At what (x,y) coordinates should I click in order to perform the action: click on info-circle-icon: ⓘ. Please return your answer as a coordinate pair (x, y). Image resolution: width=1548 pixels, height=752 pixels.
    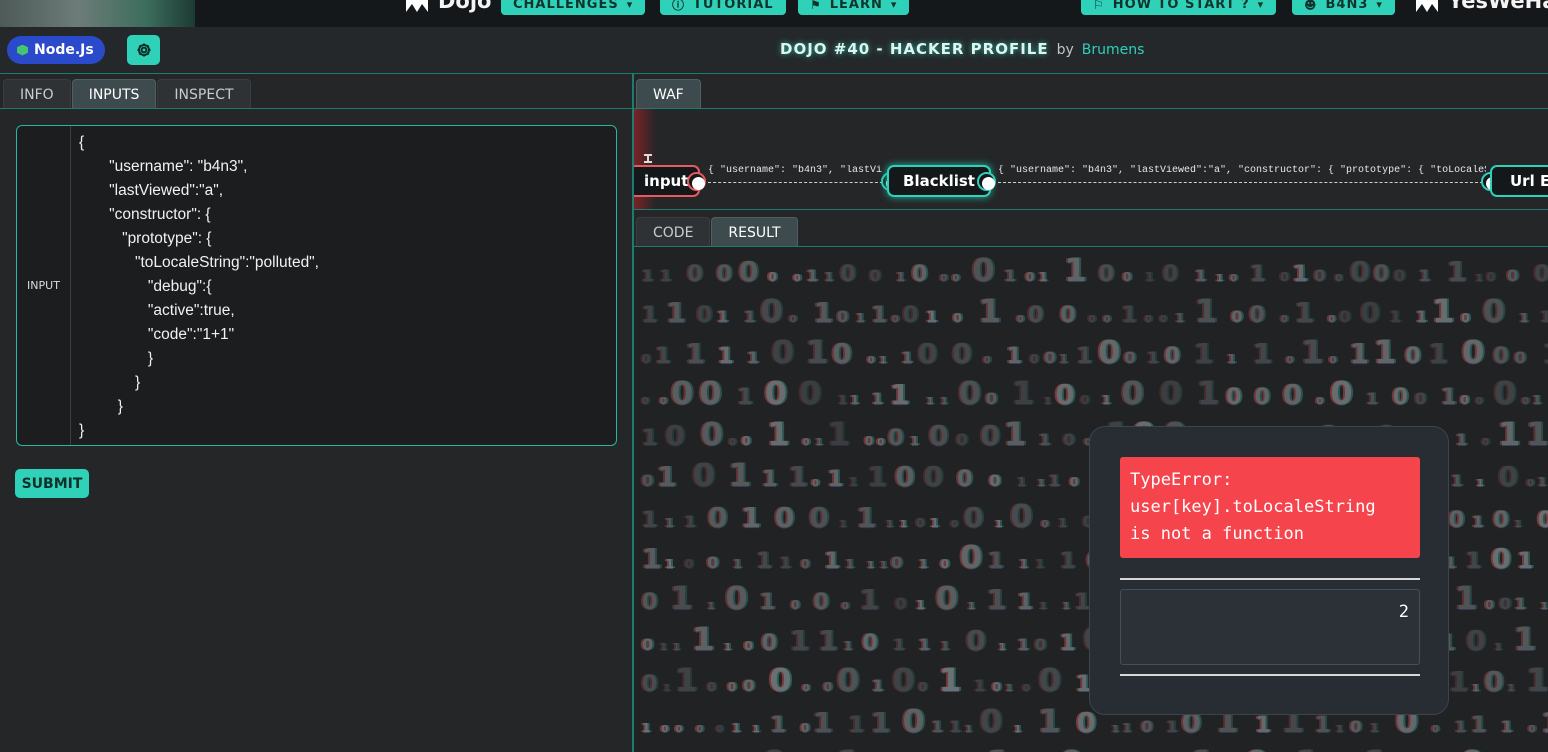
    Looking at the image, I should click on (679, 6).